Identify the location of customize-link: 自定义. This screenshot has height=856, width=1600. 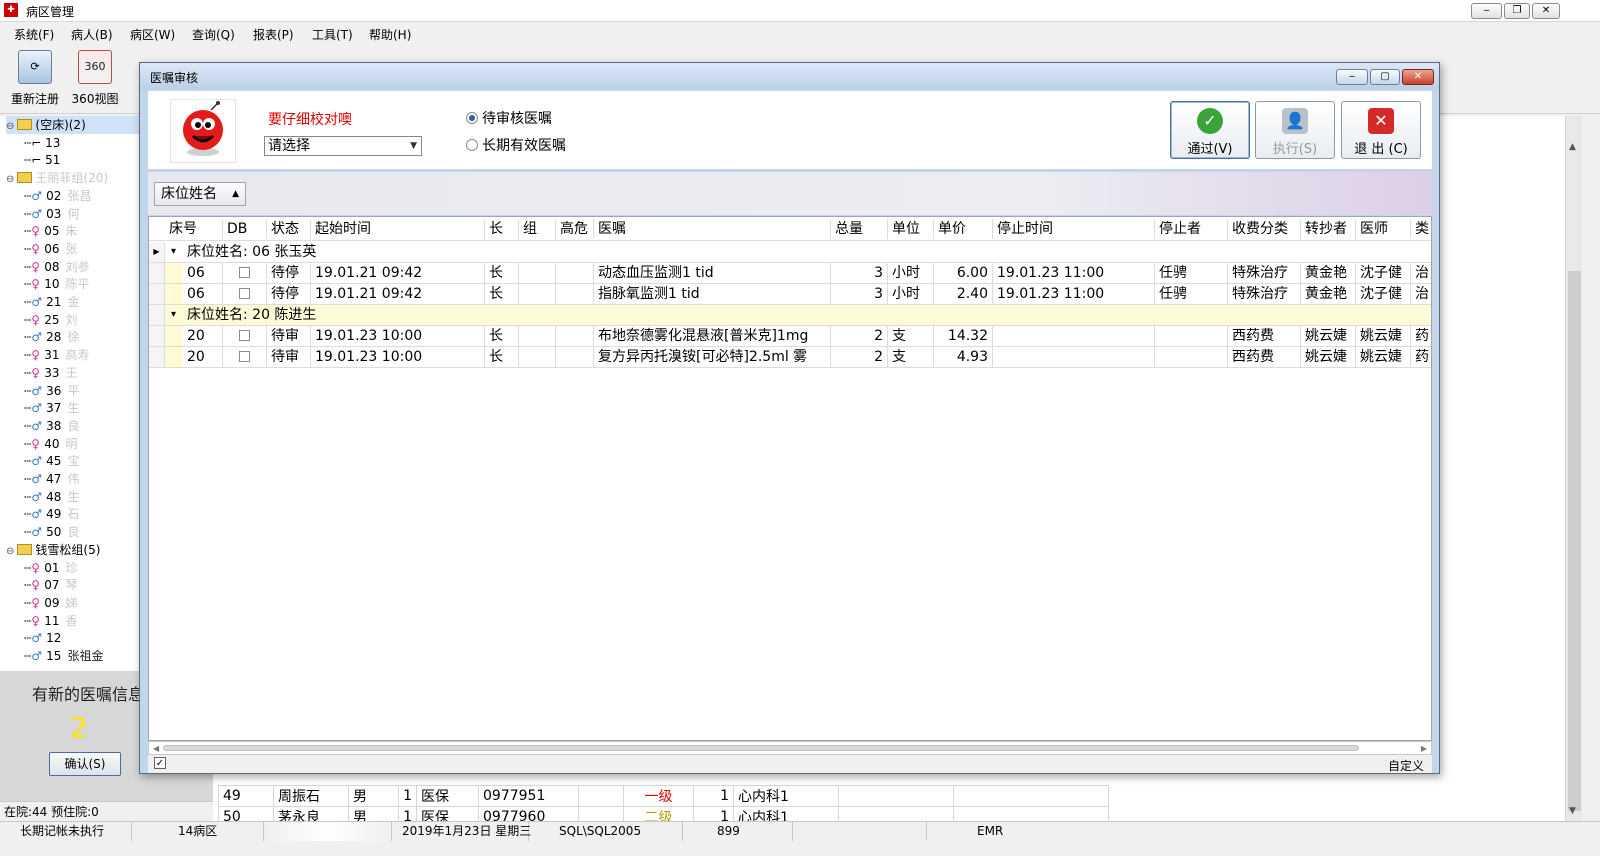
(1406, 765).